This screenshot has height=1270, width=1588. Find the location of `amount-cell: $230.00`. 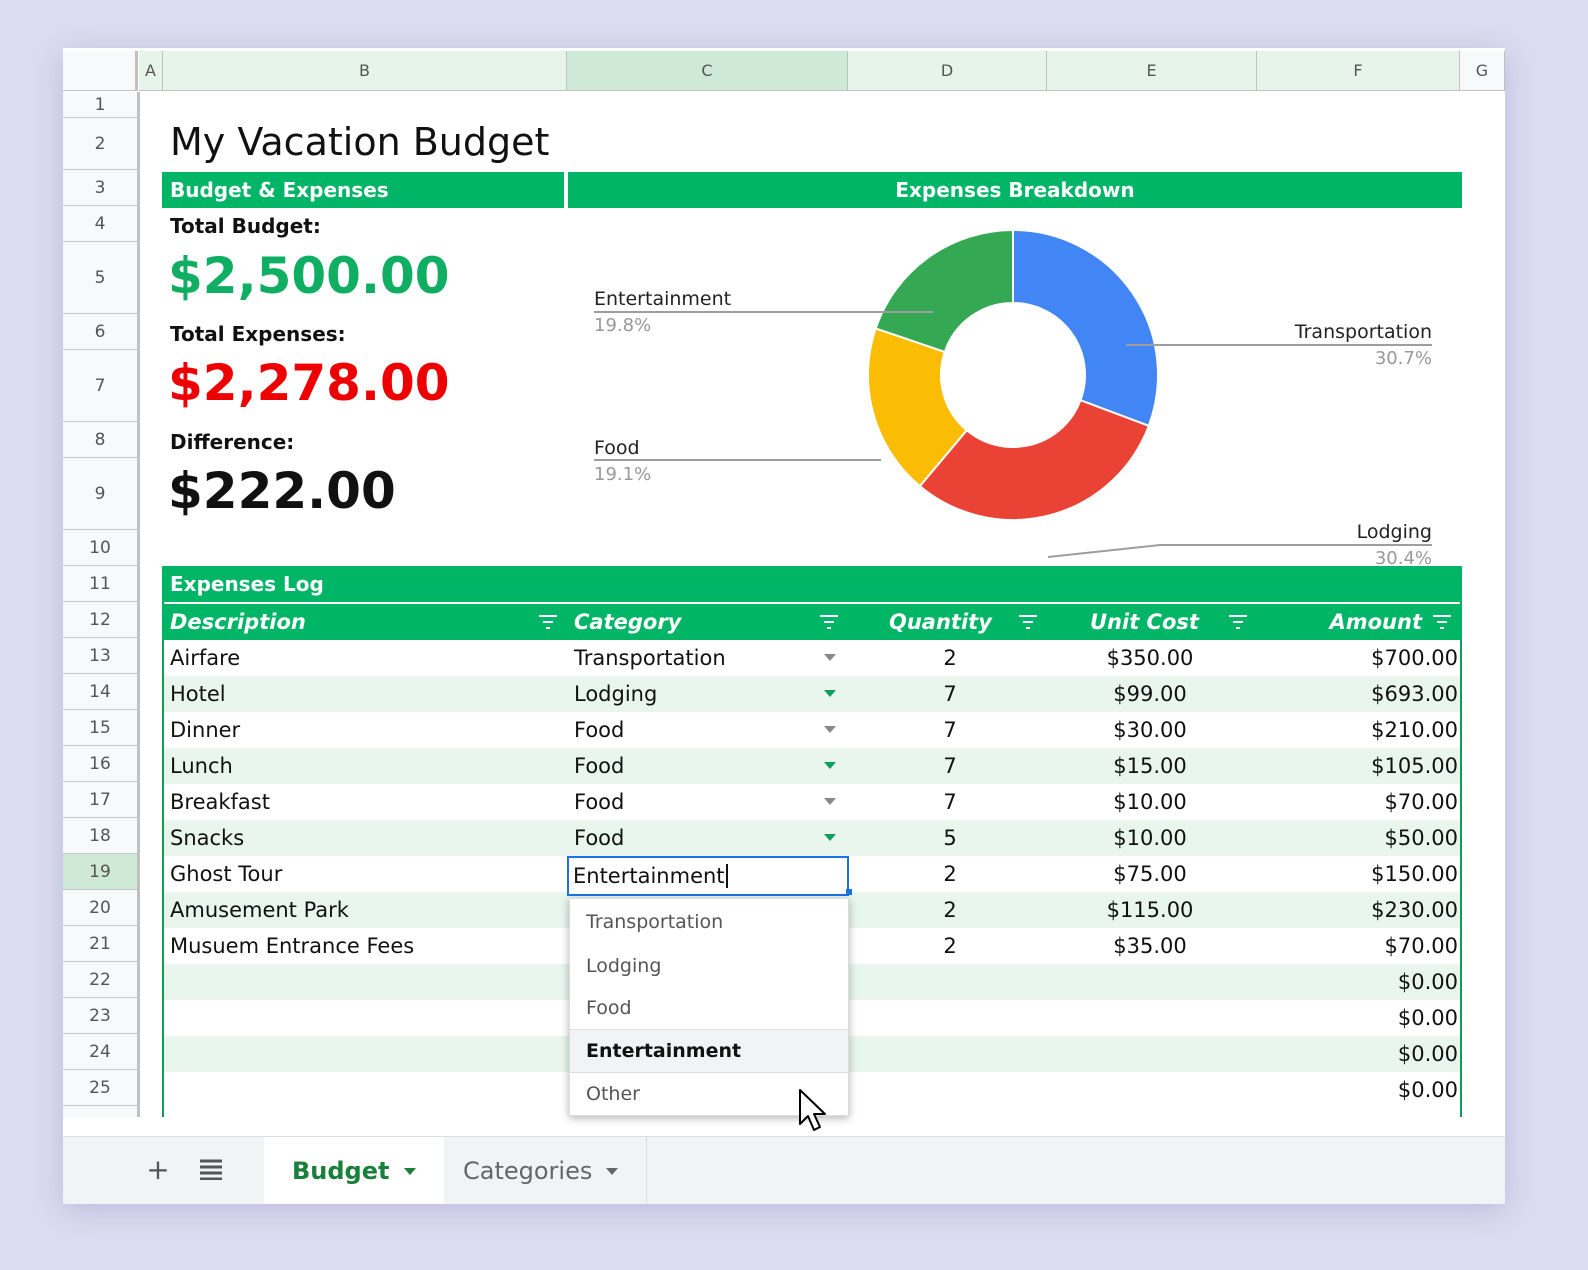

amount-cell: $230.00 is located at coordinates (1359, 910).